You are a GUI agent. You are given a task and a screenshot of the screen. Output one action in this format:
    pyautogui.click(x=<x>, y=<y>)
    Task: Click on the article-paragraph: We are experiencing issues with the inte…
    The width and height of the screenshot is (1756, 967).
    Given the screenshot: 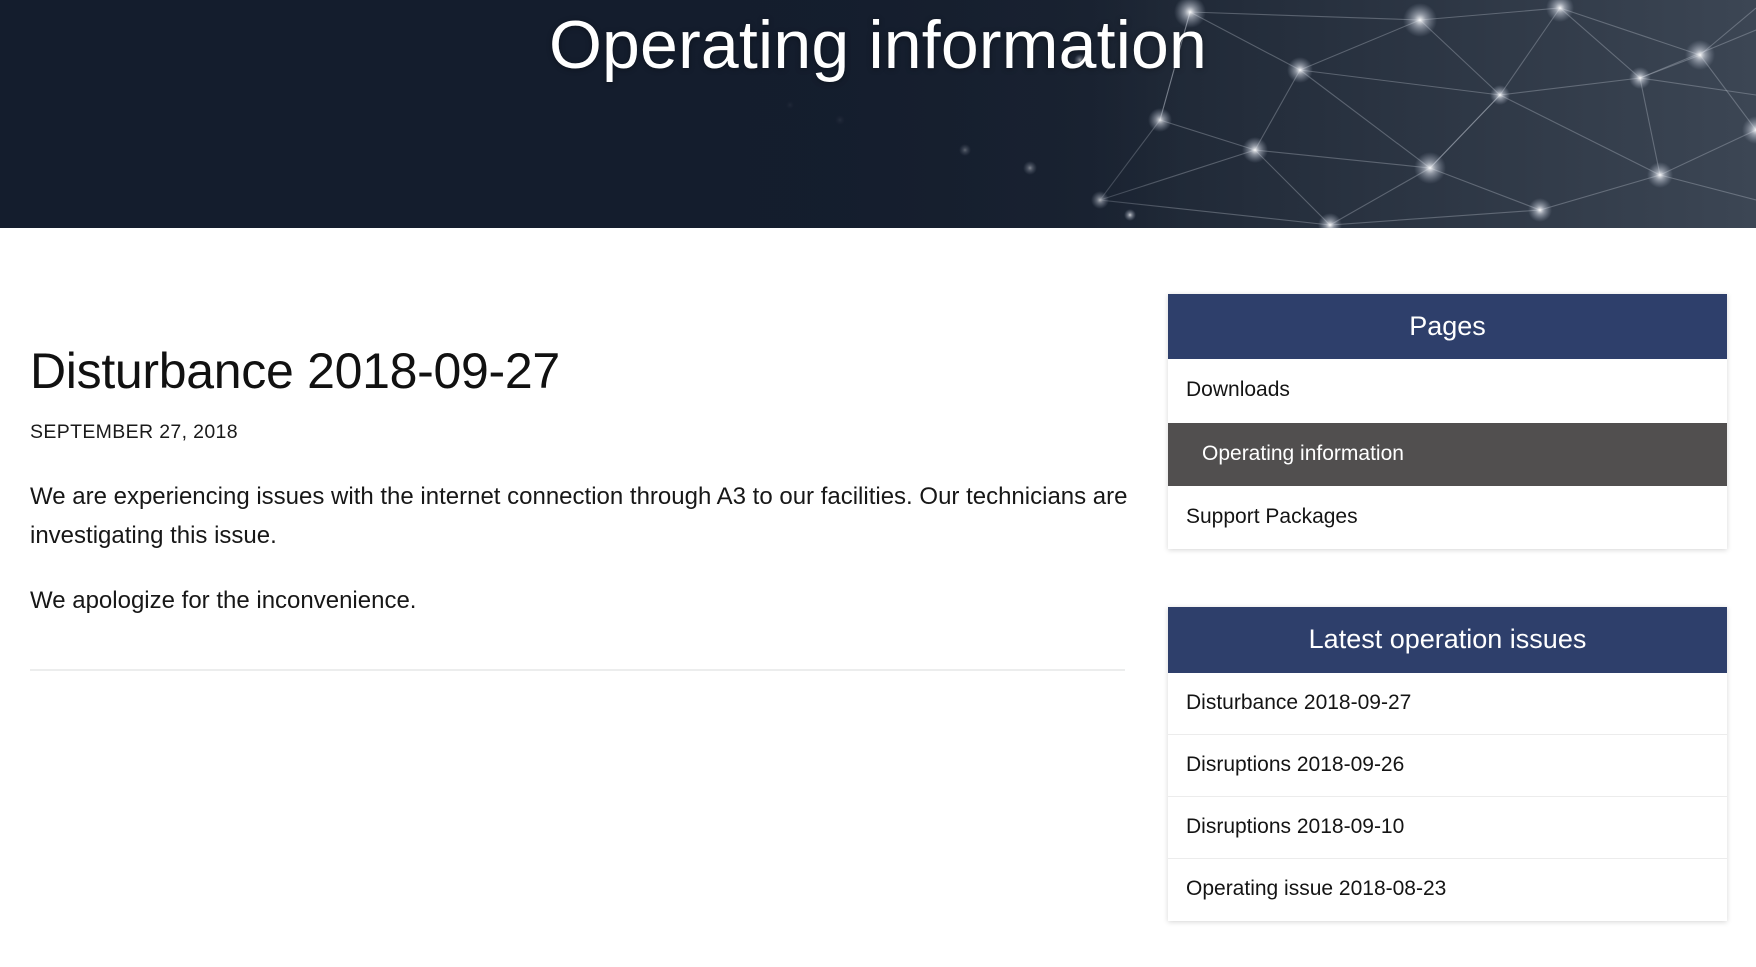 What is the action you would take?
    pyautogui.click(x=579, y=516)
    